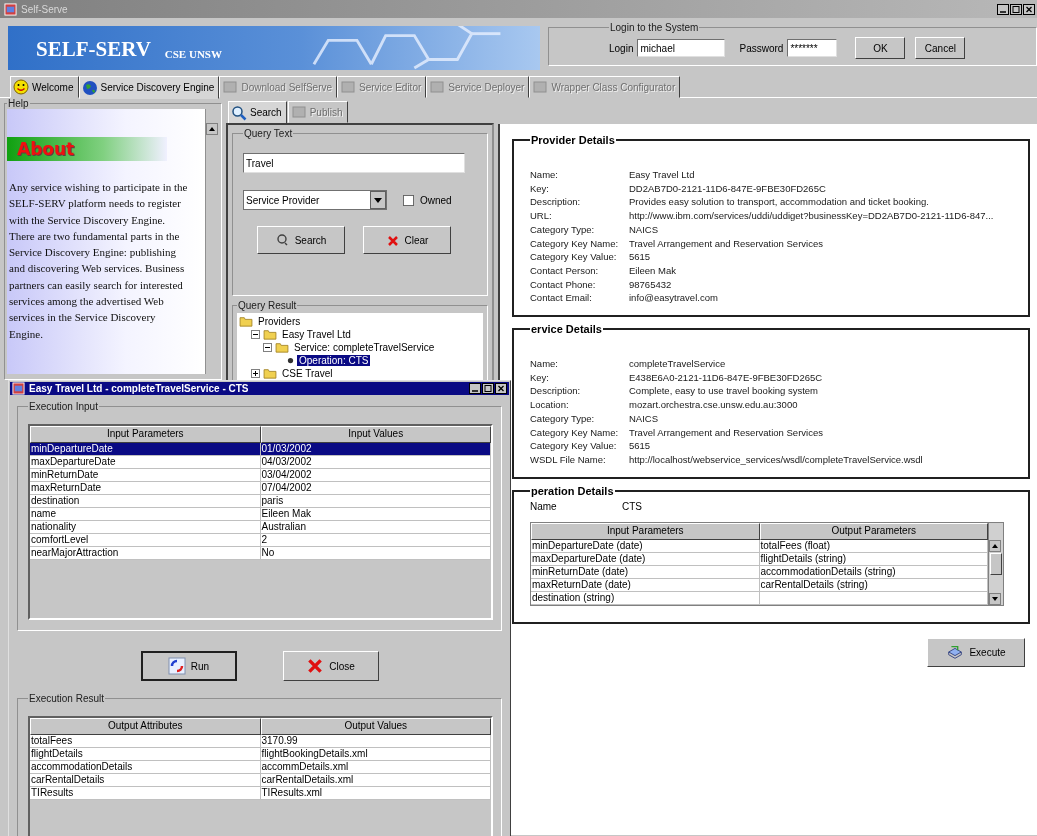  Describe the element at coordinates (544, 506) in the screenshot. I see `field-label: Name` at that location.